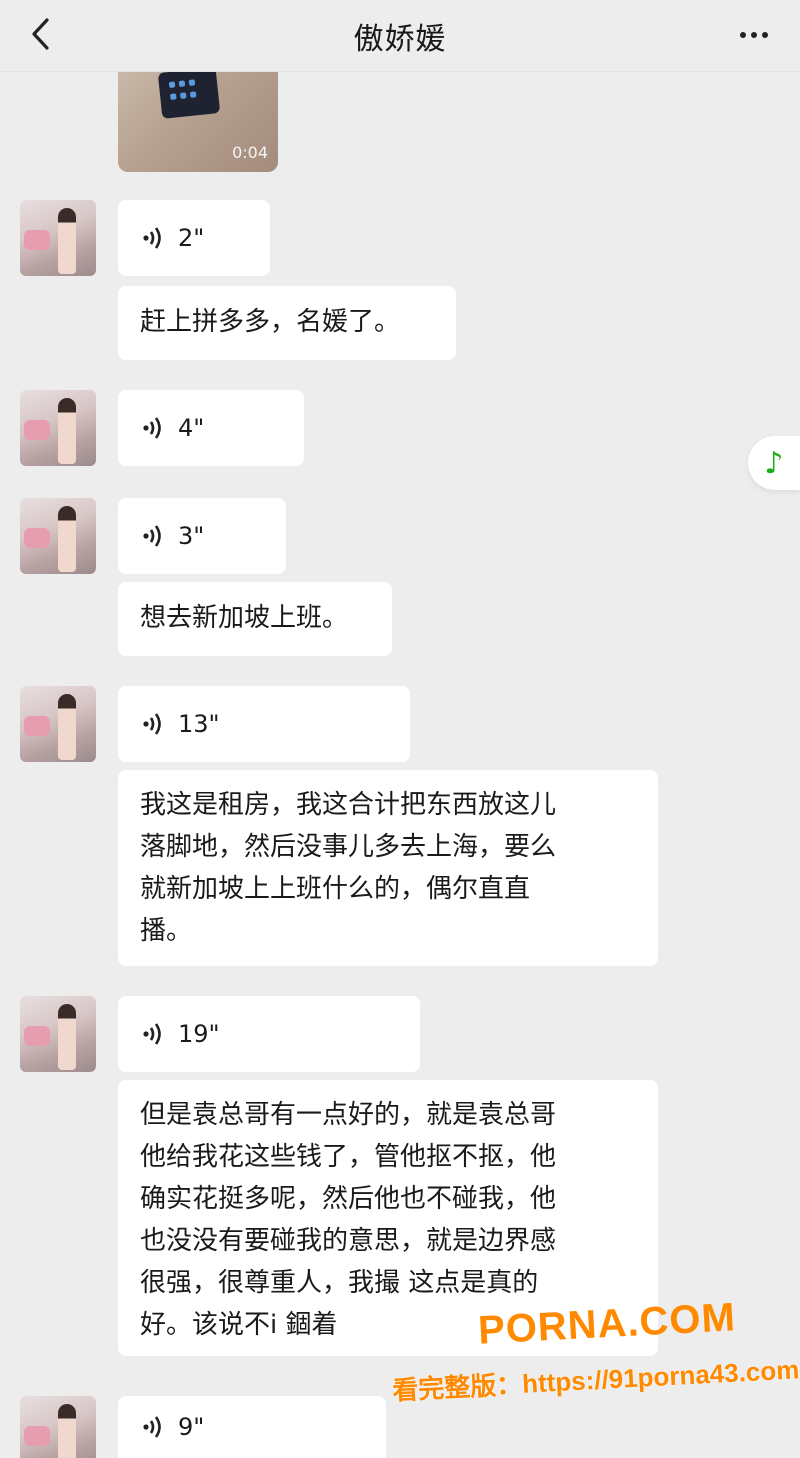 The width and height of the screenshot is (800, 1458). What do you see at coordinates (270, 322) in the screenshot?
I see `message-text: 赶上拼多多，名媛了。` at bounding box center [270, 322].